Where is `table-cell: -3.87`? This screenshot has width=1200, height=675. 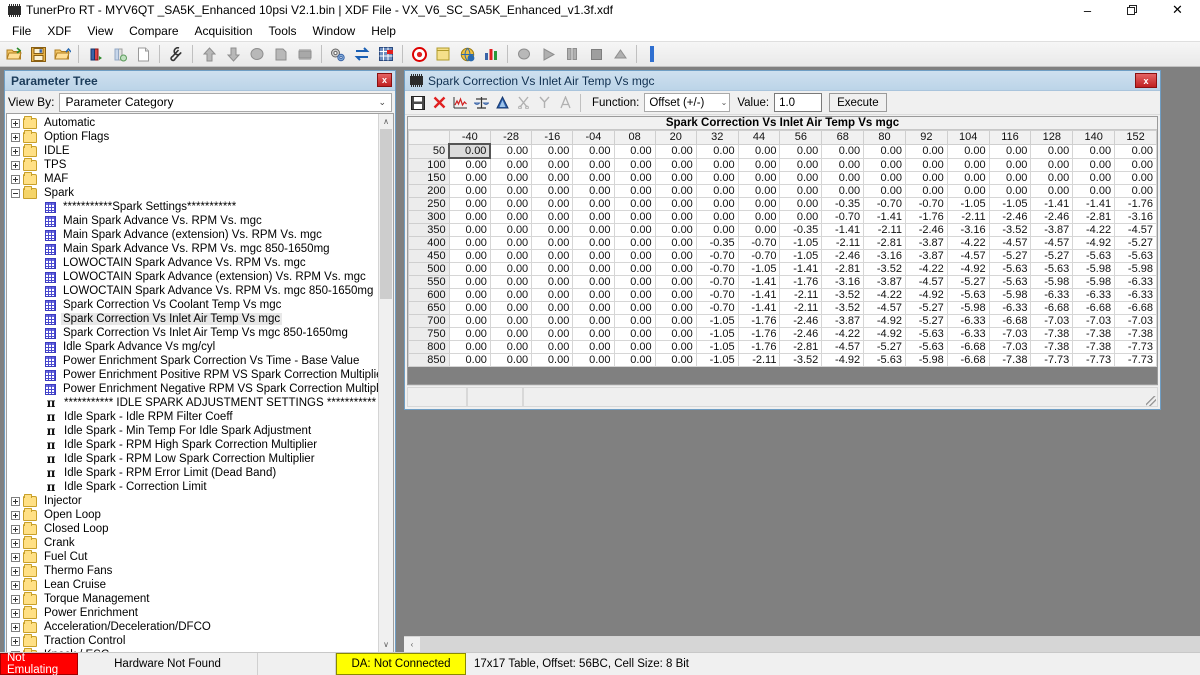 table-cell: -3.87 is located at coordinates (926, 256).